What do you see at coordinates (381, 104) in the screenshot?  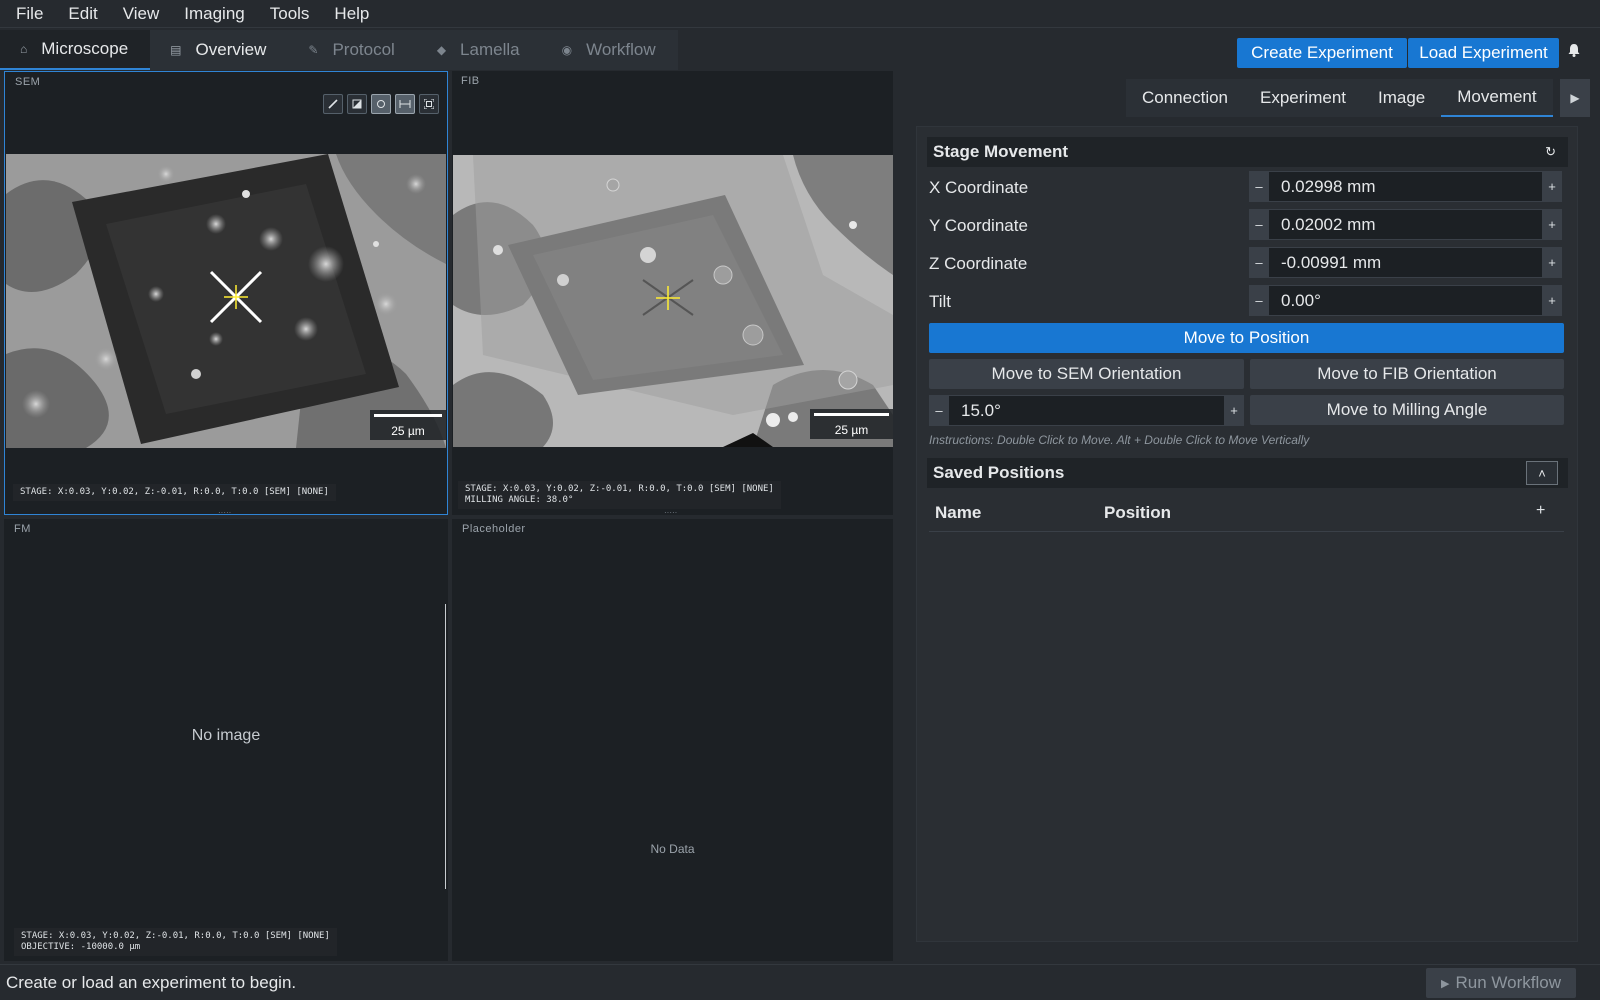 I see `target-icon` at bounding box center [381, 104].